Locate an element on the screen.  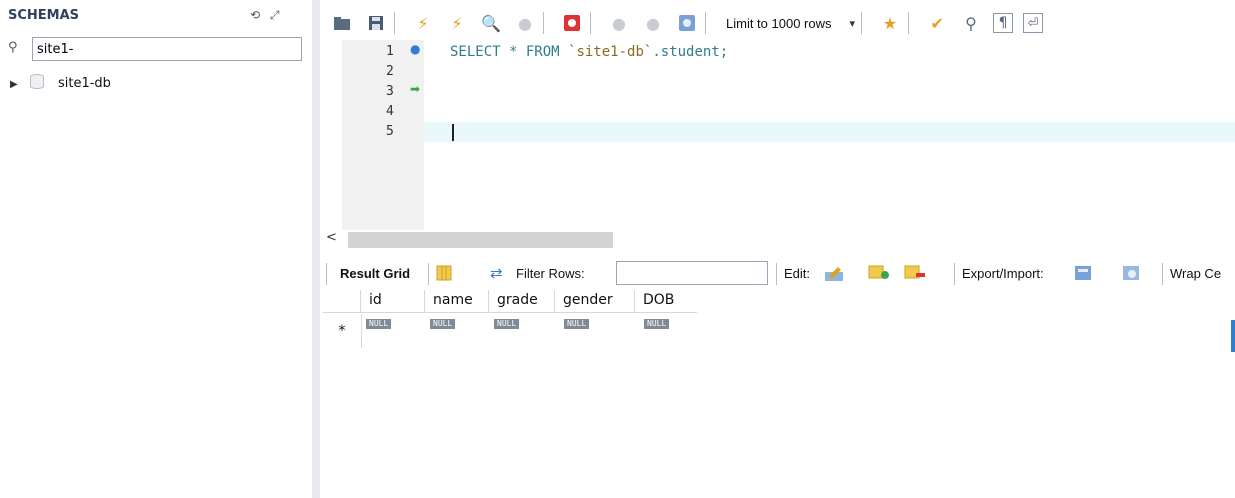
execute-icon: ⚡ is located at coordinates (423, 23).